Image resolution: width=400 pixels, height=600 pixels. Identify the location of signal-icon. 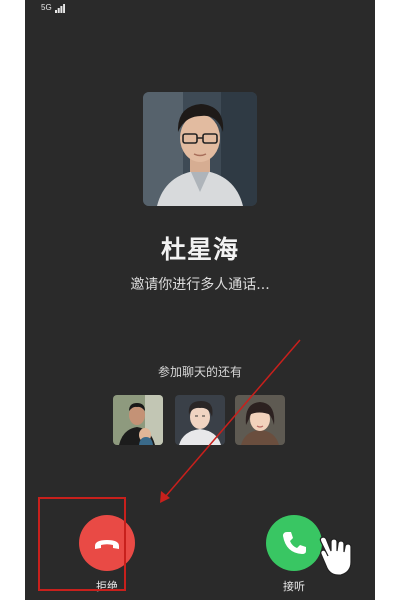
(60, 8).